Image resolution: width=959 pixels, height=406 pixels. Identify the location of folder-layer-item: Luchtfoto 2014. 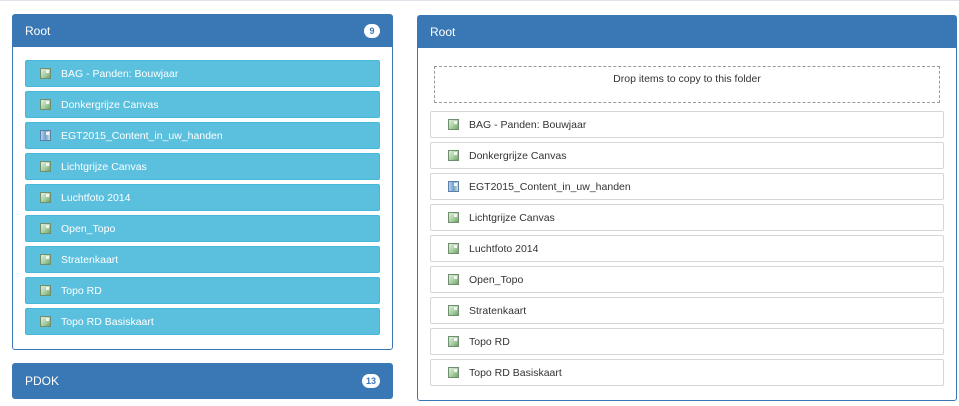
(687, 248).